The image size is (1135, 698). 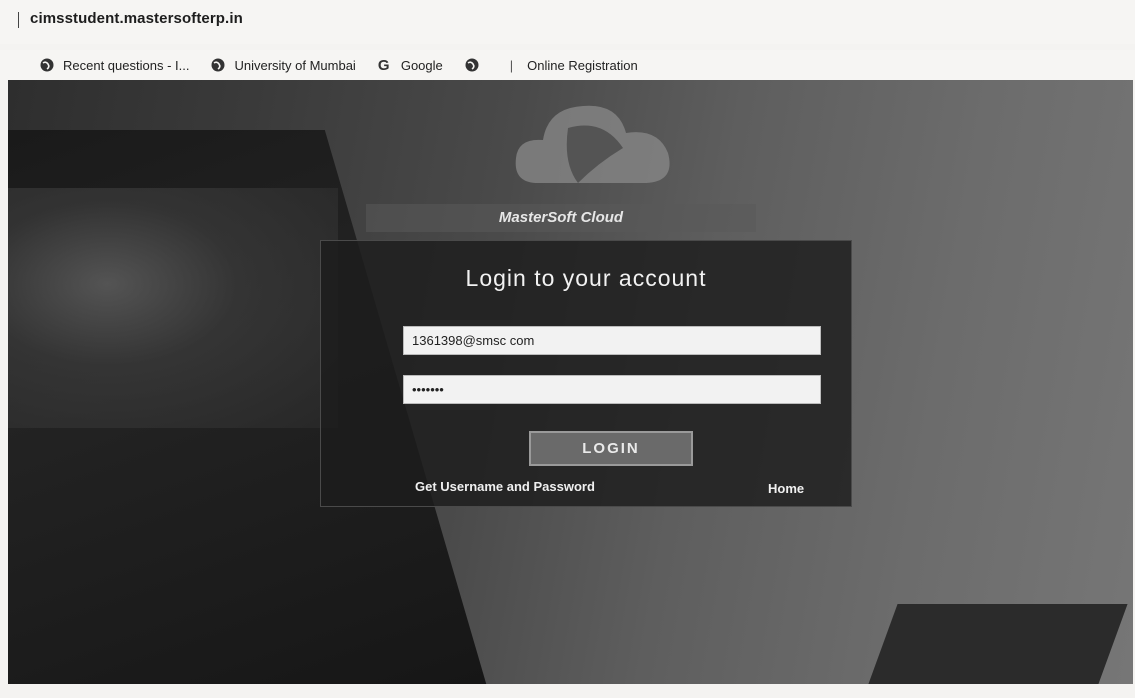 What do you see at coordinates (511, 65) in the screenshot?
I see `page-icon: |` at bounding box center [511, 65].